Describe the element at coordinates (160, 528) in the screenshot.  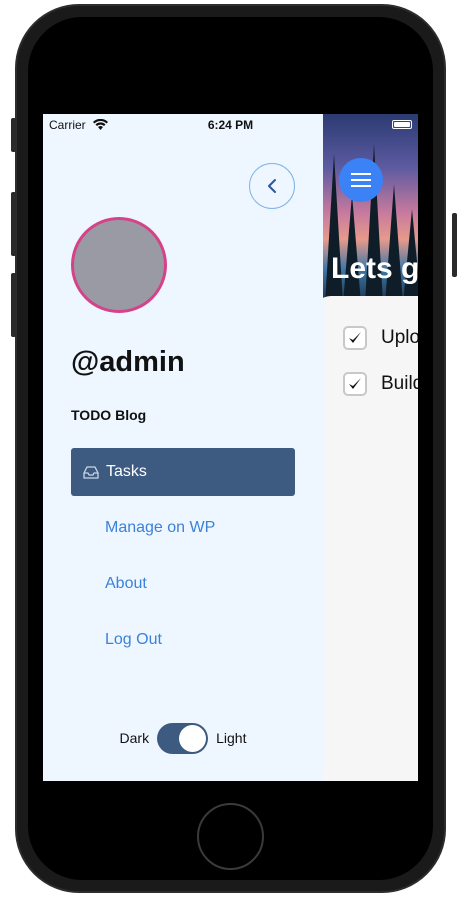
I see `nav-item-manage-on-wp: Manage on WP` at that location.